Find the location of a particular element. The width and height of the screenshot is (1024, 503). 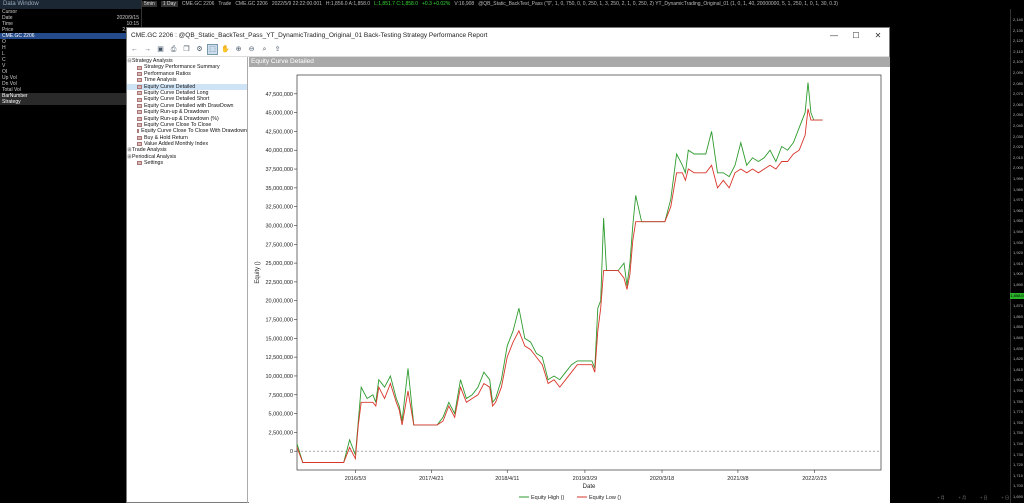

price-axis-label: 1,980 is located at coordinates (1017, 189).